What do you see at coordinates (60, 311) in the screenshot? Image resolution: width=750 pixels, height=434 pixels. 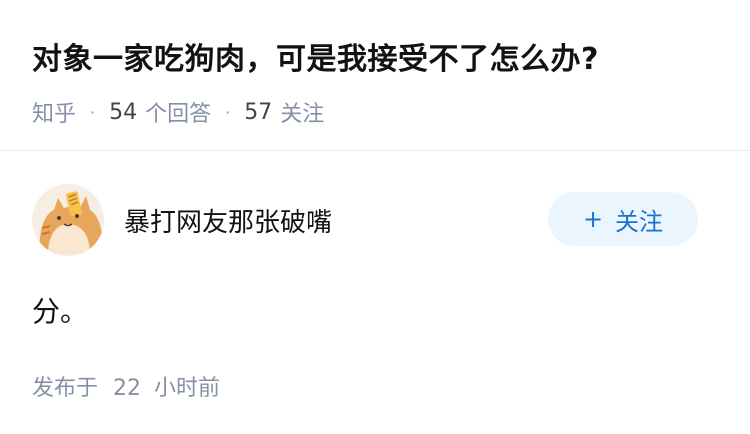 I see `answer-content: 分。` at bounding box center [60, 311].